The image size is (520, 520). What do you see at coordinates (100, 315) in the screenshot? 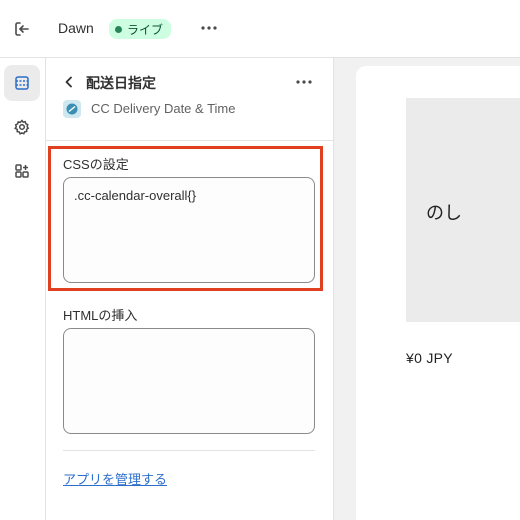
I see `html-field-label: HTMLの挿入` at bounding box center [100, 315].